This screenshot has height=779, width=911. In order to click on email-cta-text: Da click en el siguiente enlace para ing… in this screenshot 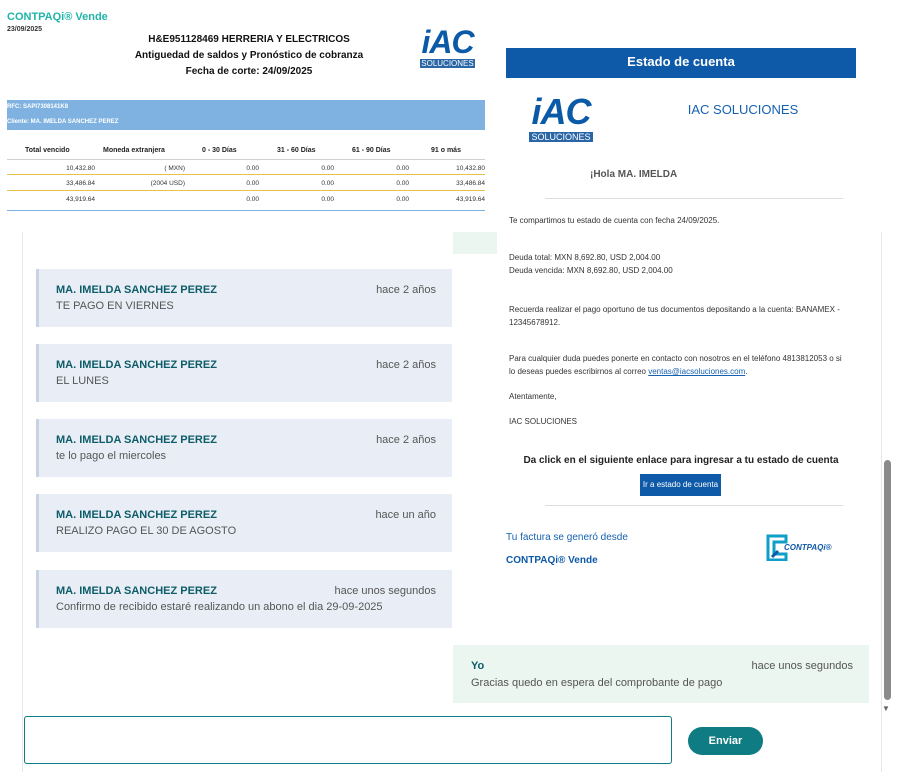, I will do `click(681, 460)`.